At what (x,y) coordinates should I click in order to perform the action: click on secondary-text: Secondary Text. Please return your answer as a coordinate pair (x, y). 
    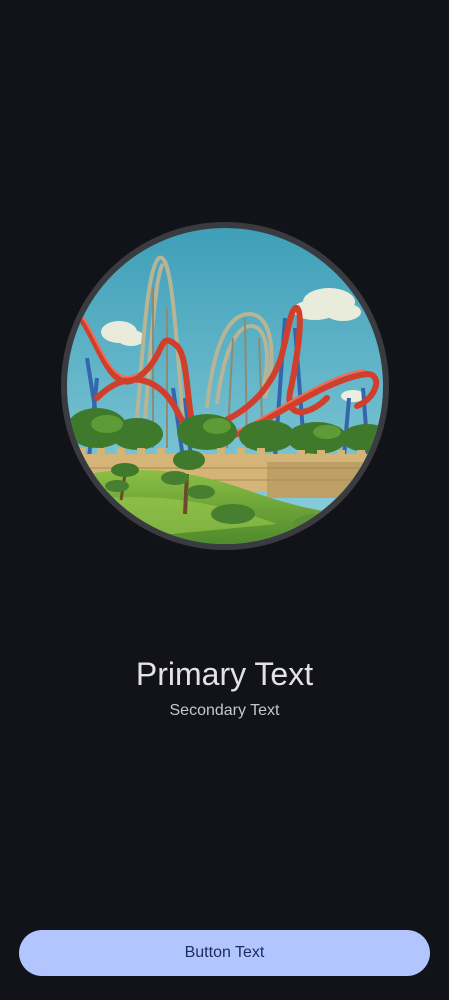
    Looking at the image, I should click on (224, 710).